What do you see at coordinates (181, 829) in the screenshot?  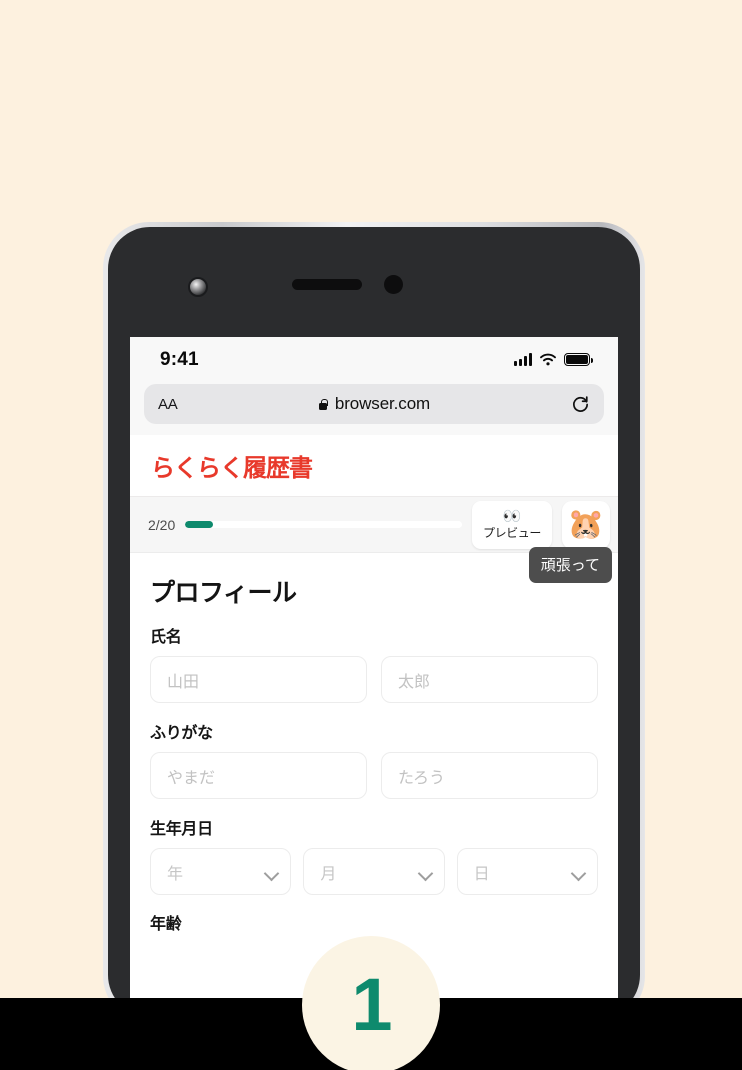 I see `field-label-birthdate: 生年月日` at bounding box center [181, 829].